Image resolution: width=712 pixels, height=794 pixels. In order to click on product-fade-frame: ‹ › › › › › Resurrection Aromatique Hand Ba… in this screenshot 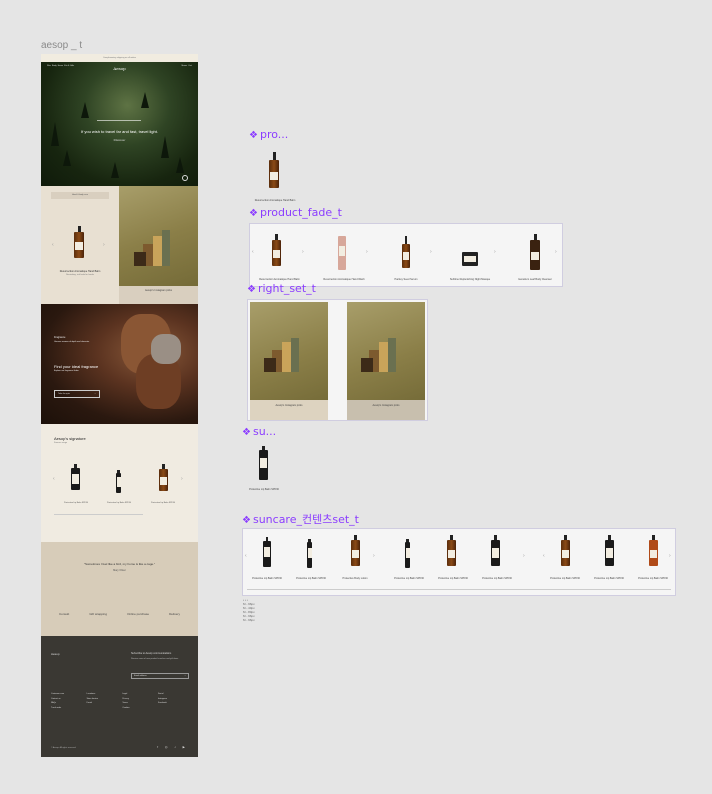, I will do `click(406, 255)`.